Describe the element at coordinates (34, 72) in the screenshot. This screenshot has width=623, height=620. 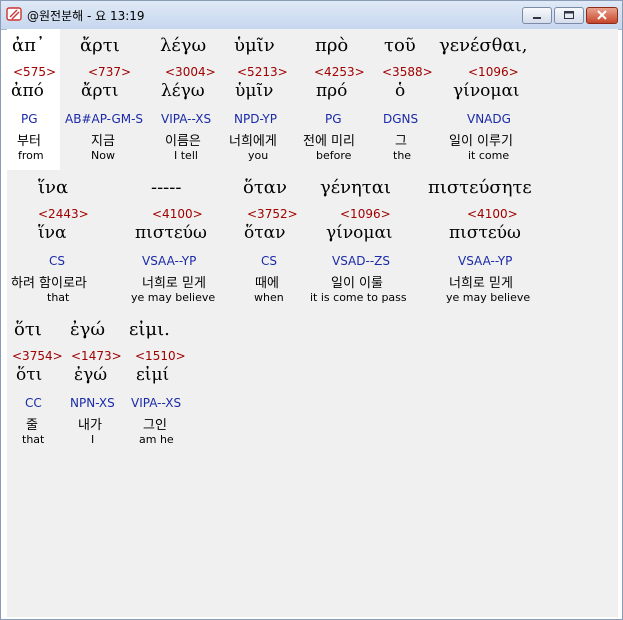
I see `strongs-number: <575>` at that location.